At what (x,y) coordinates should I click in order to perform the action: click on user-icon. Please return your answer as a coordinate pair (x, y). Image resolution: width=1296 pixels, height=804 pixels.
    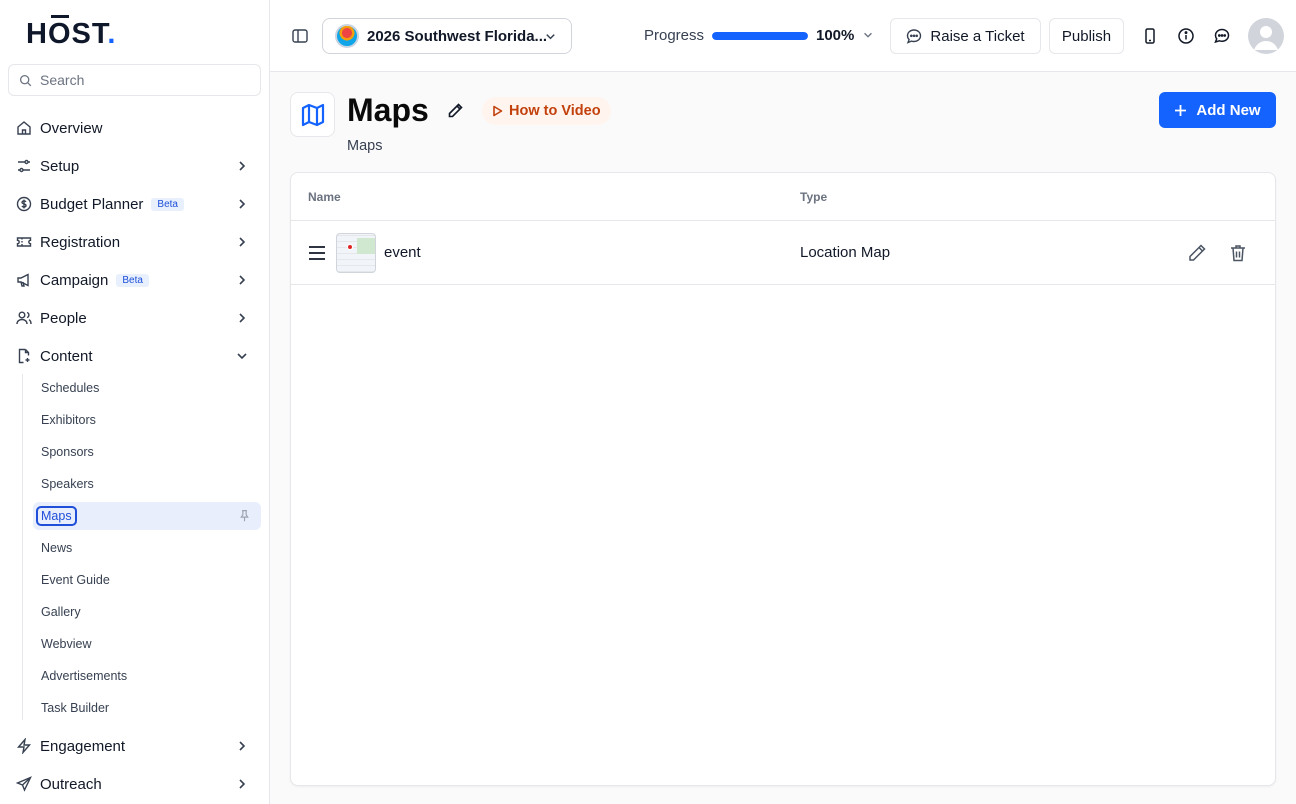
    Looking at the image, I should click on (1266, 38).